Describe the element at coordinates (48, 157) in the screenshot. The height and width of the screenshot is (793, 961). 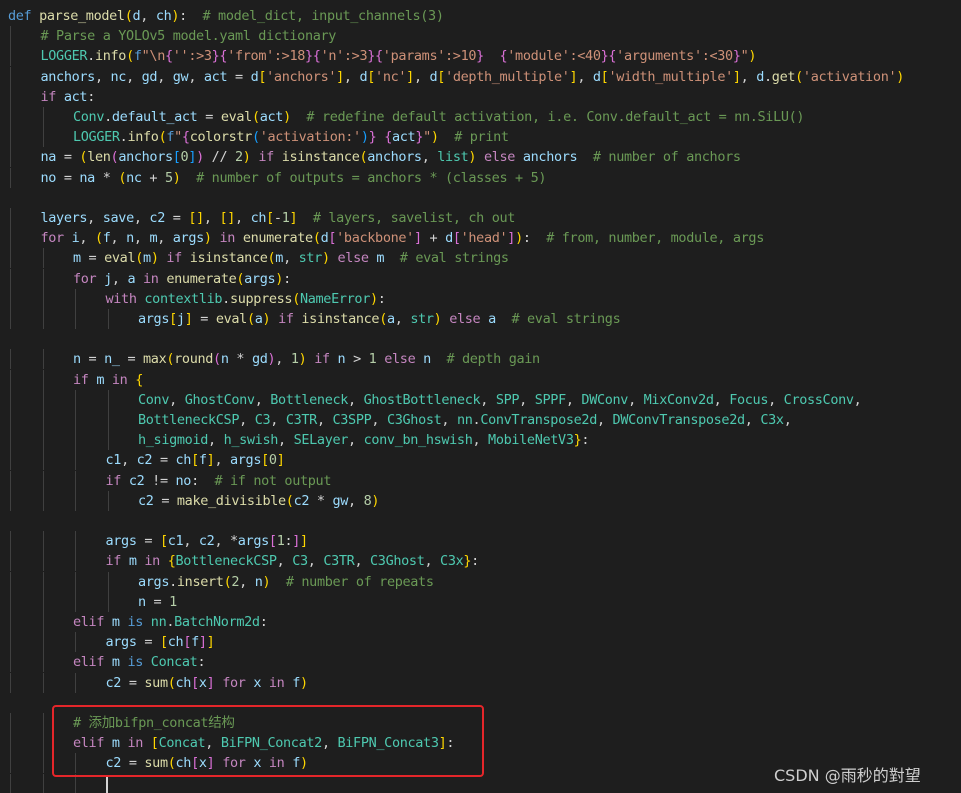
I see `code-token: na` at that location.